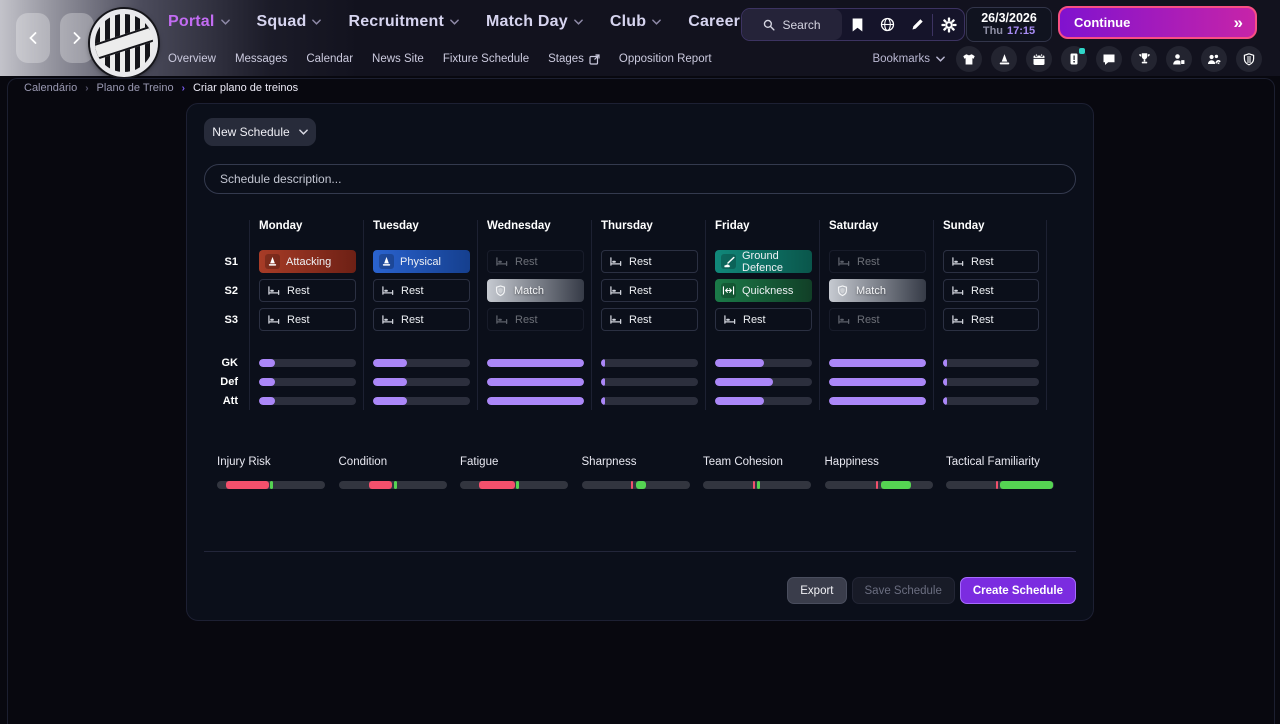 The height and width of the screenshot is (724, 1280). I want to click on export-button: Export, so click(817, 590).